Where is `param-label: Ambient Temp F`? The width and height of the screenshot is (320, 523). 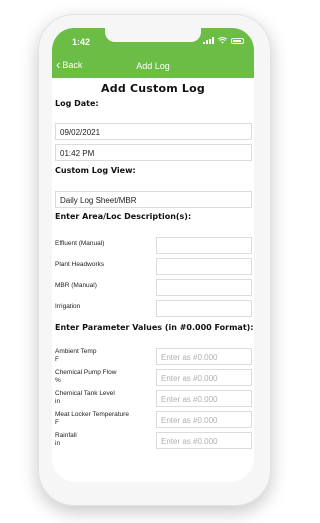 param-label: Ambient Temp F is located at coordinates (102, 356).